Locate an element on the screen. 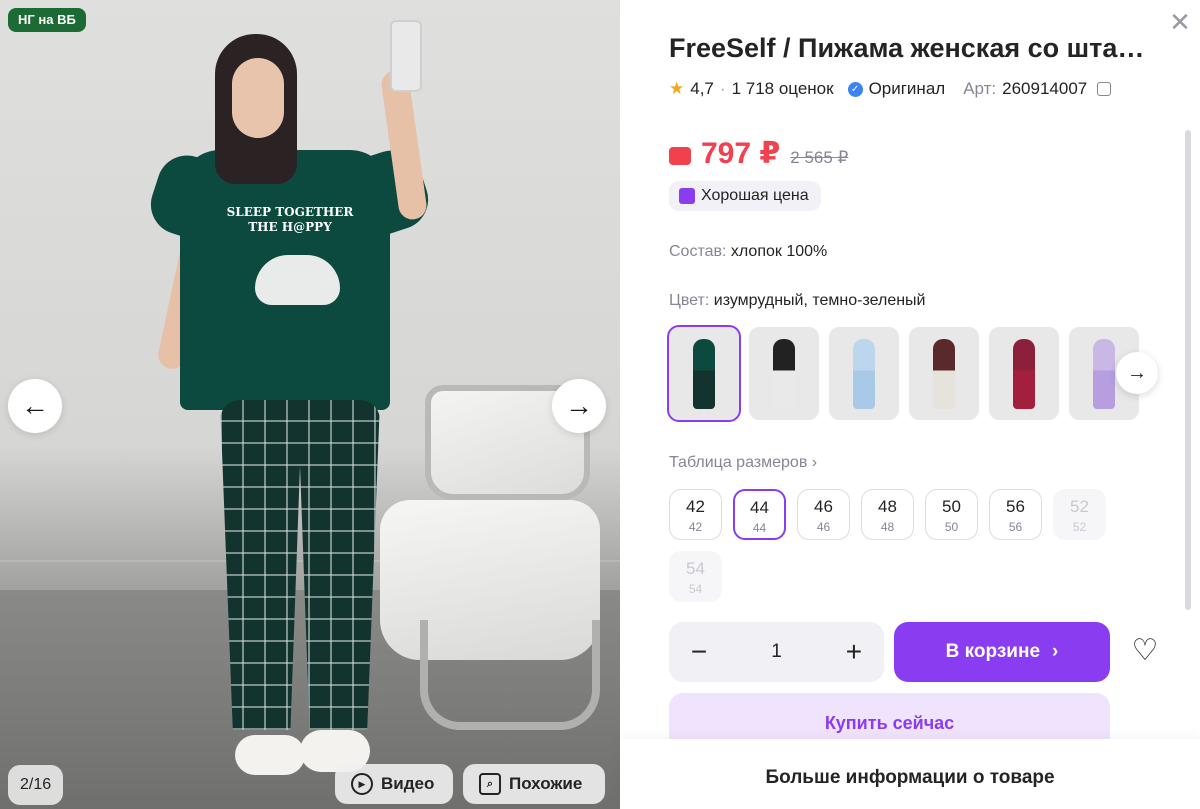 The width and height of the screenshot is (1200, 809). phone is located at coordinates (406, 56).